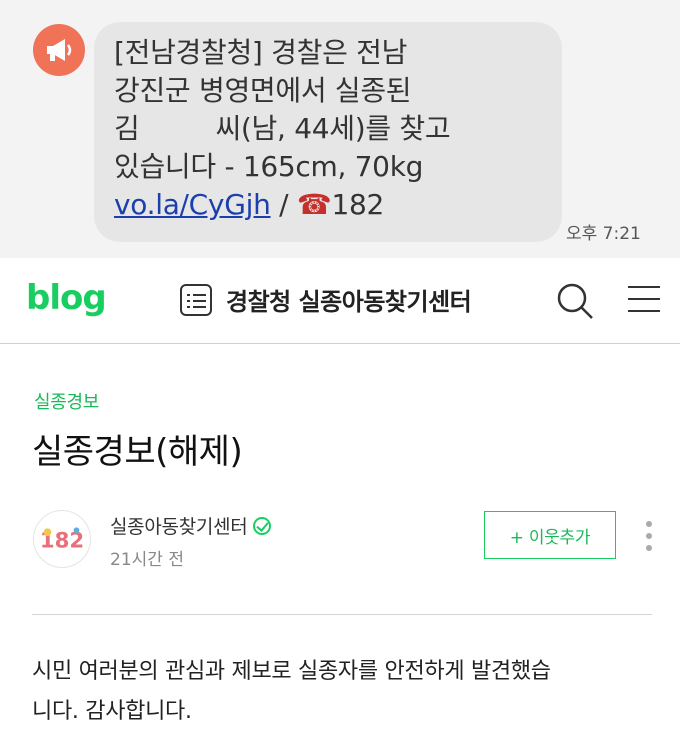 This screenshot has width=680, height=738. I want to click on author-name-text: 실종아동찾기센터, so click(179, 527).